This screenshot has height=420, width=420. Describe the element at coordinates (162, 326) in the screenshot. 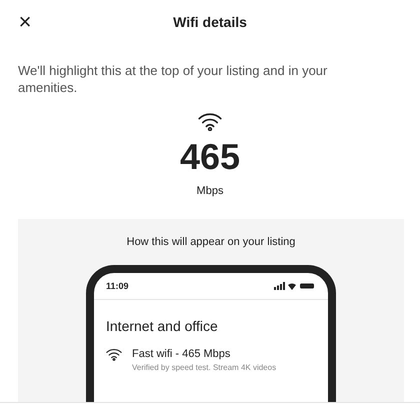

I see `section-title: Internet and office` at that location.